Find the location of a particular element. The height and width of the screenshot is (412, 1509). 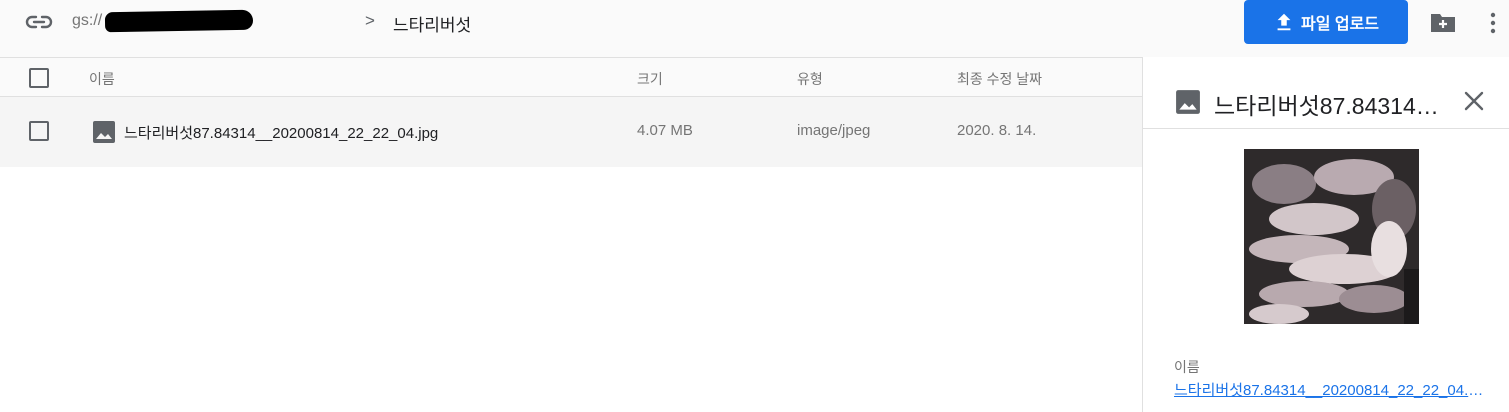

file-type: image/jpeg is located at coordinates (834, 130).